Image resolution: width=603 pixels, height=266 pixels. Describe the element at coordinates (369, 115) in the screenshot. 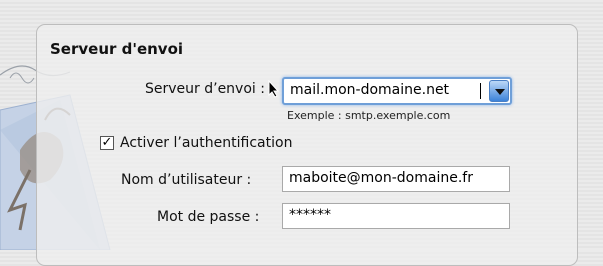

I see `outgoing-server-hint: Exemple : smtp.exemple.com` at that location.